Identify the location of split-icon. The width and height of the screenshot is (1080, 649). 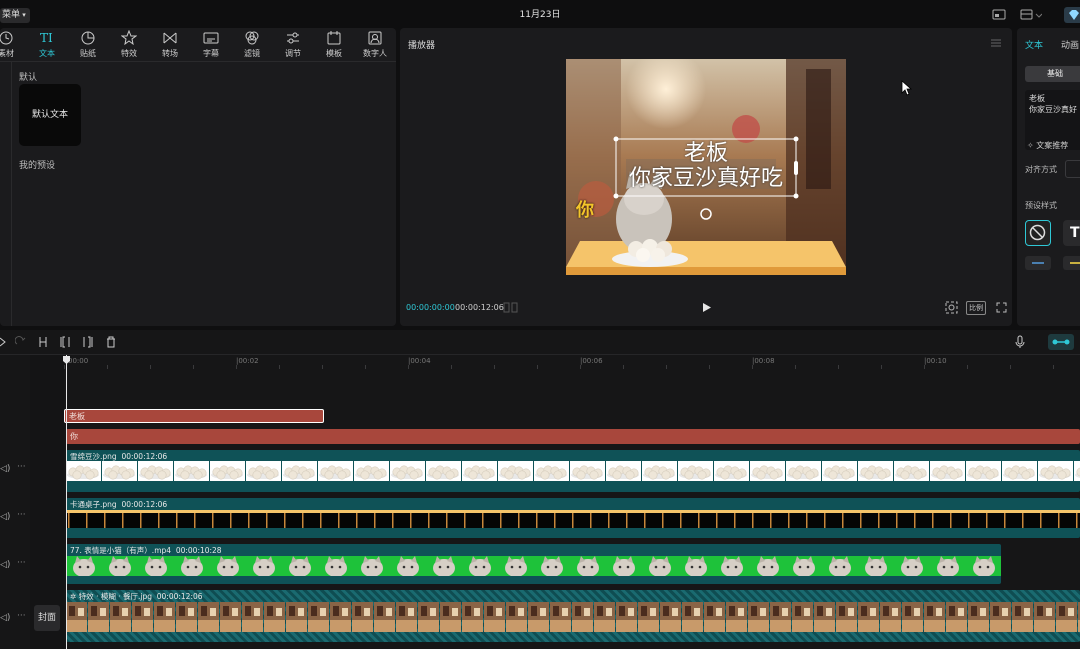
(43, 342).